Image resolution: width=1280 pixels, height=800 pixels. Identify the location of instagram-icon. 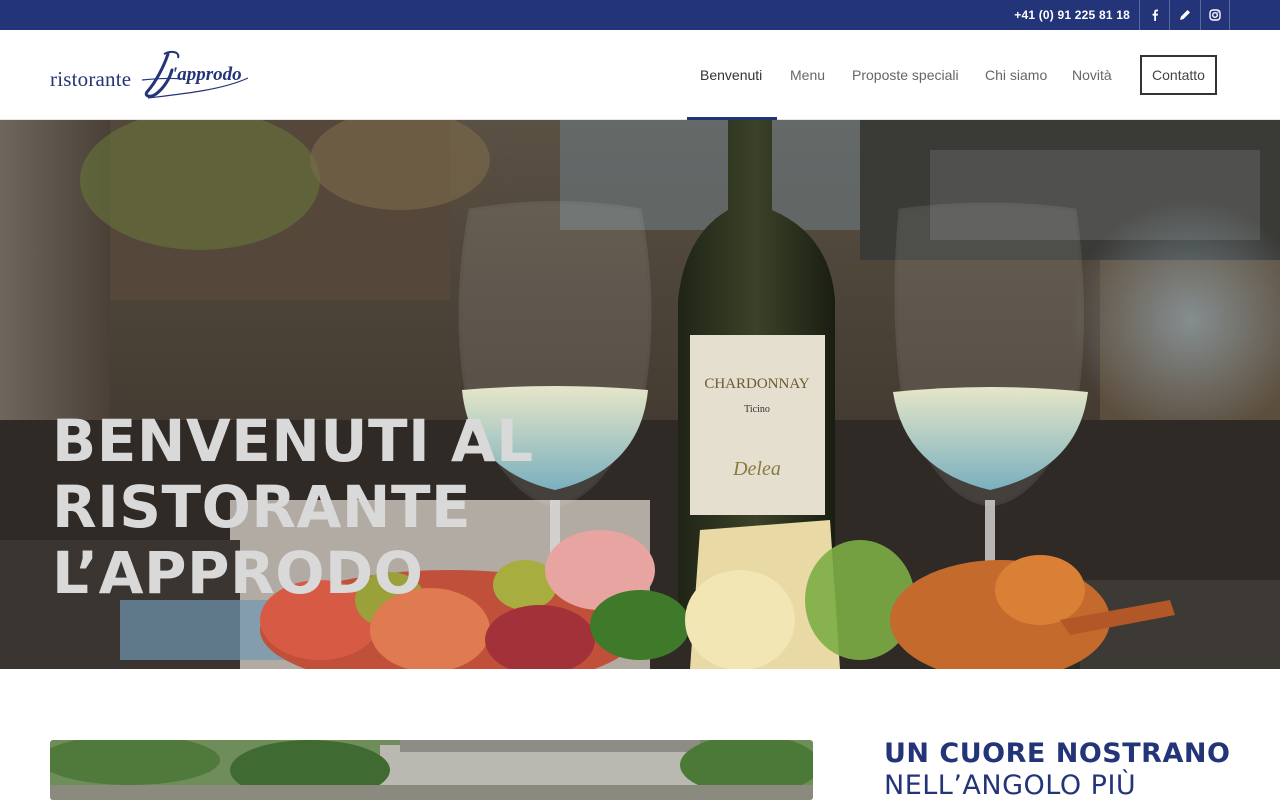
(1215, 15).